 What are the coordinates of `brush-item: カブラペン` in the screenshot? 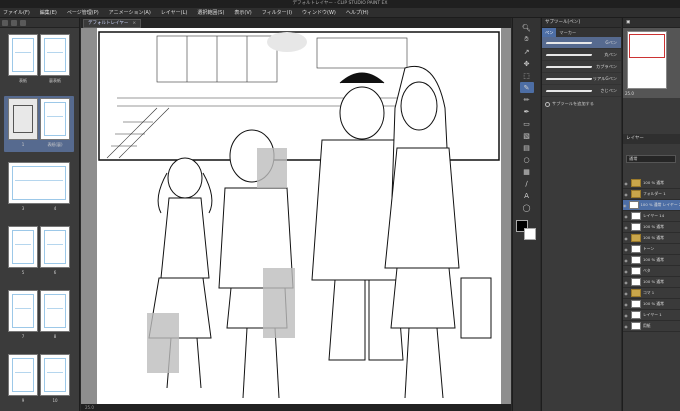 It's located at (581, 67).